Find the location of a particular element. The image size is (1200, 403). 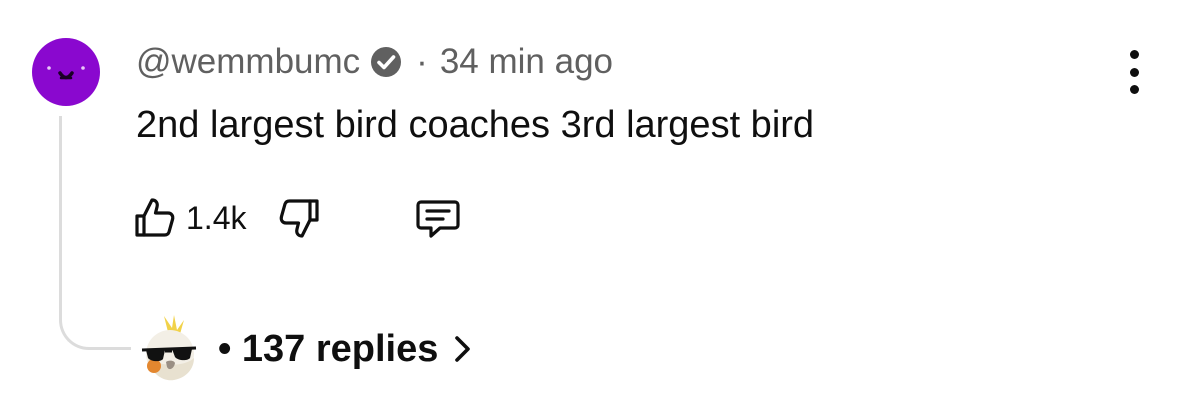

comment-meta: @wemmbumc · 34 min ago is located at coordinates (374, 62).